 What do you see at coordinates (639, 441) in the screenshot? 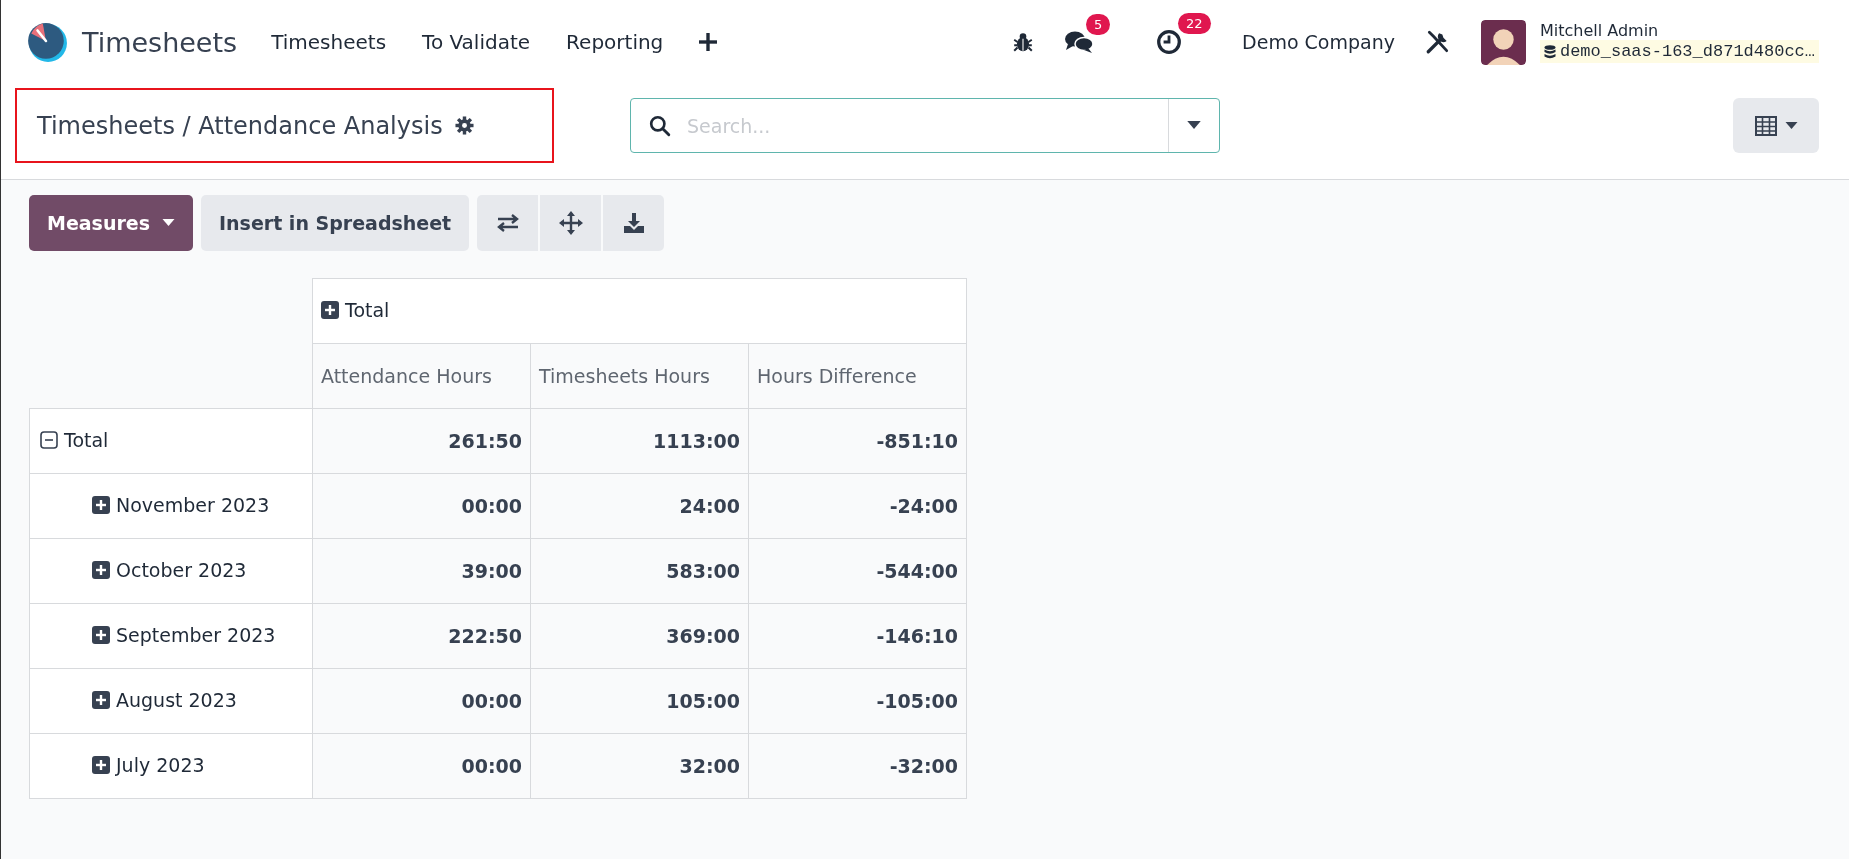
I see `table-cell: 1113:00` at bounding box center [639, 441].